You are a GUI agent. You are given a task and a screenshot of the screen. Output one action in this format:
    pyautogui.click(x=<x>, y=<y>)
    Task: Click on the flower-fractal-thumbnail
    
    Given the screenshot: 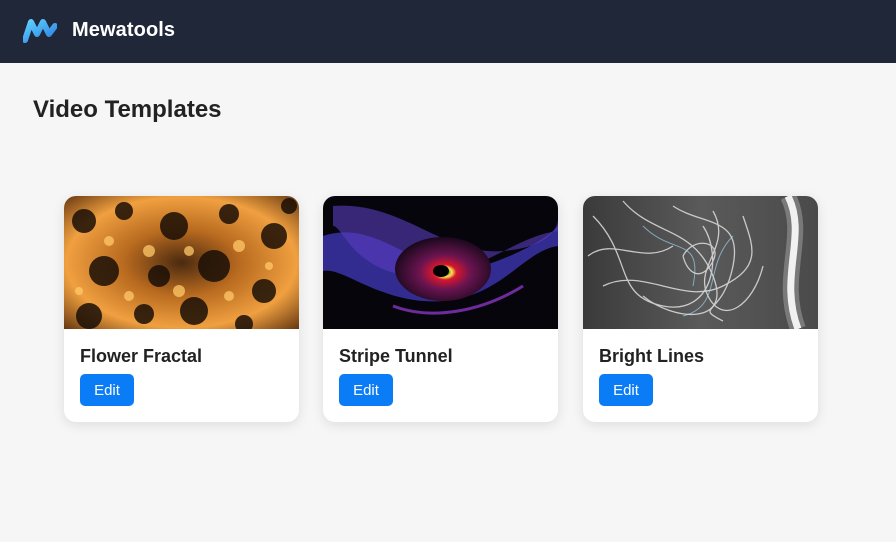 What is the action you would take?
    pyautogui.click(x=181, y=262)
    